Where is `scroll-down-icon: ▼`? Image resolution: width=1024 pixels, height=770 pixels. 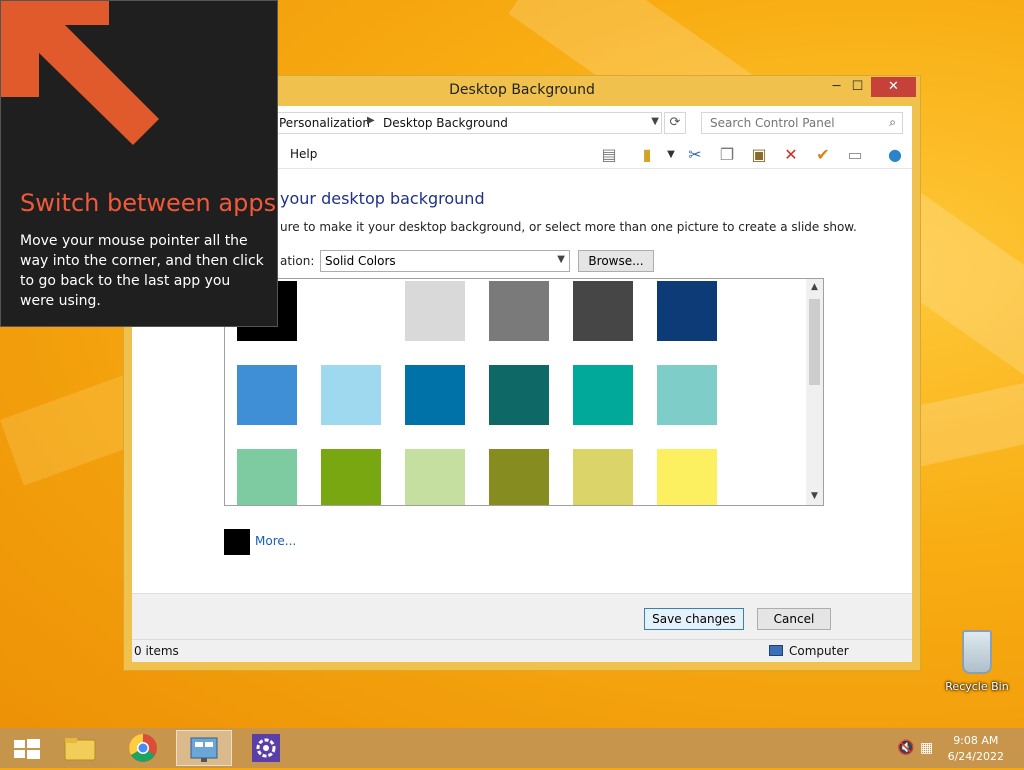 scroll-down-icon: ▼ is located at coordinates (814, 496).